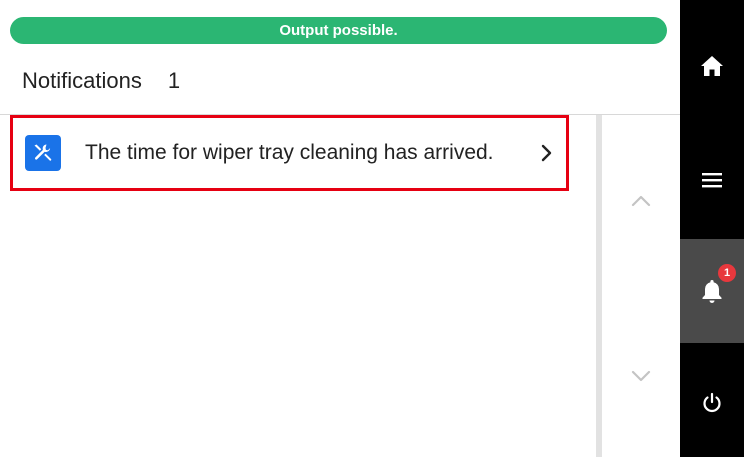 The image size is (744, 457). What do you see at coordinates (174, 80) in the screenshot?
I see `notification-count: 1` at bounding box center [174, 80].